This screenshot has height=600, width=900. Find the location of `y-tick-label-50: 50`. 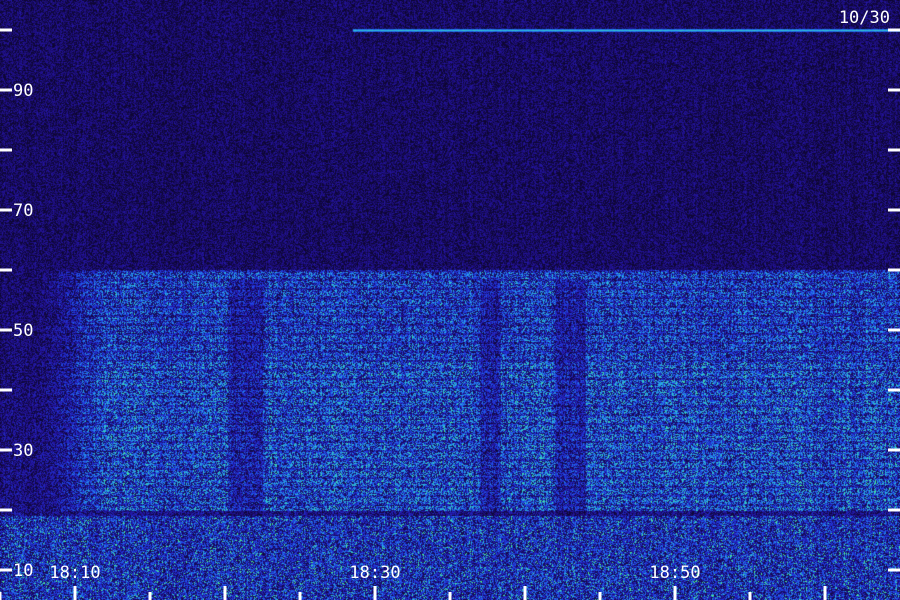

y-tick-label-50: 50 is located at coordinates (23, 331).